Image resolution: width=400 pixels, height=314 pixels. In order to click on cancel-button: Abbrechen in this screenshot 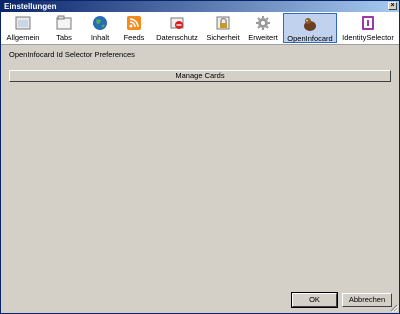, I will do `click(367, 300)`.